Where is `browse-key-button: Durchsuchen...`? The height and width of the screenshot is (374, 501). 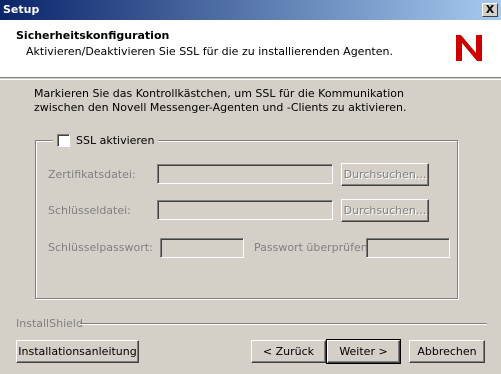
browse-key-button: Durchsuchen... is located at coordinates (385, 210).